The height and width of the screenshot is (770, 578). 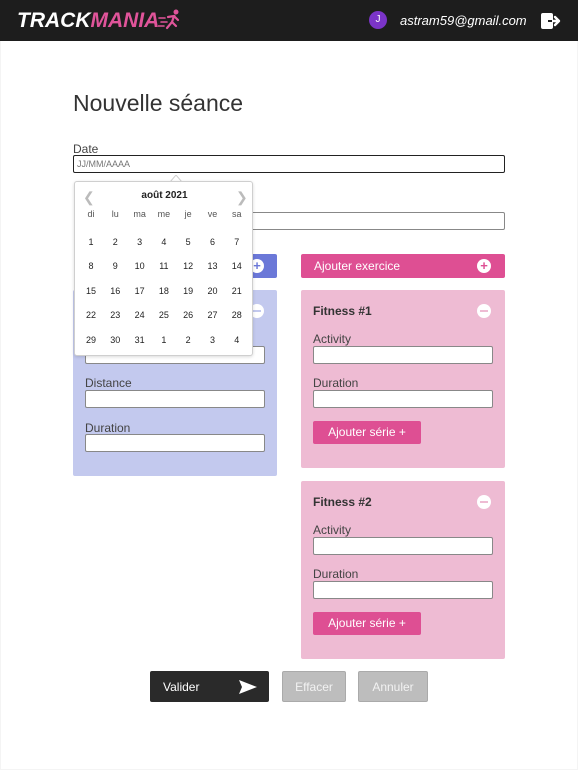 I want to click on calendar-day: 6, so click(x=213, y=242).